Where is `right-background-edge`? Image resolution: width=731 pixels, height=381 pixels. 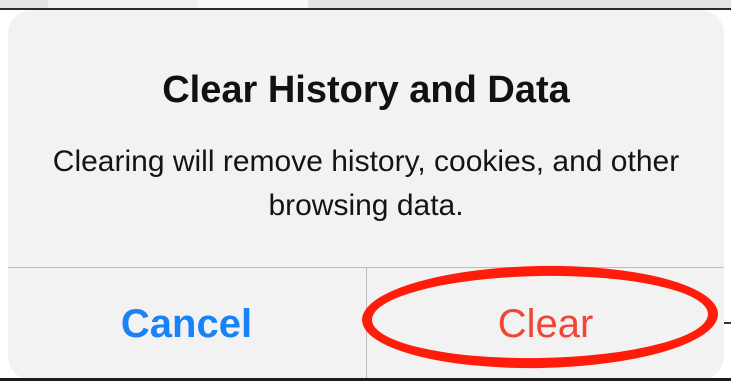 right-background-edge is located at coordinates (727, 195).